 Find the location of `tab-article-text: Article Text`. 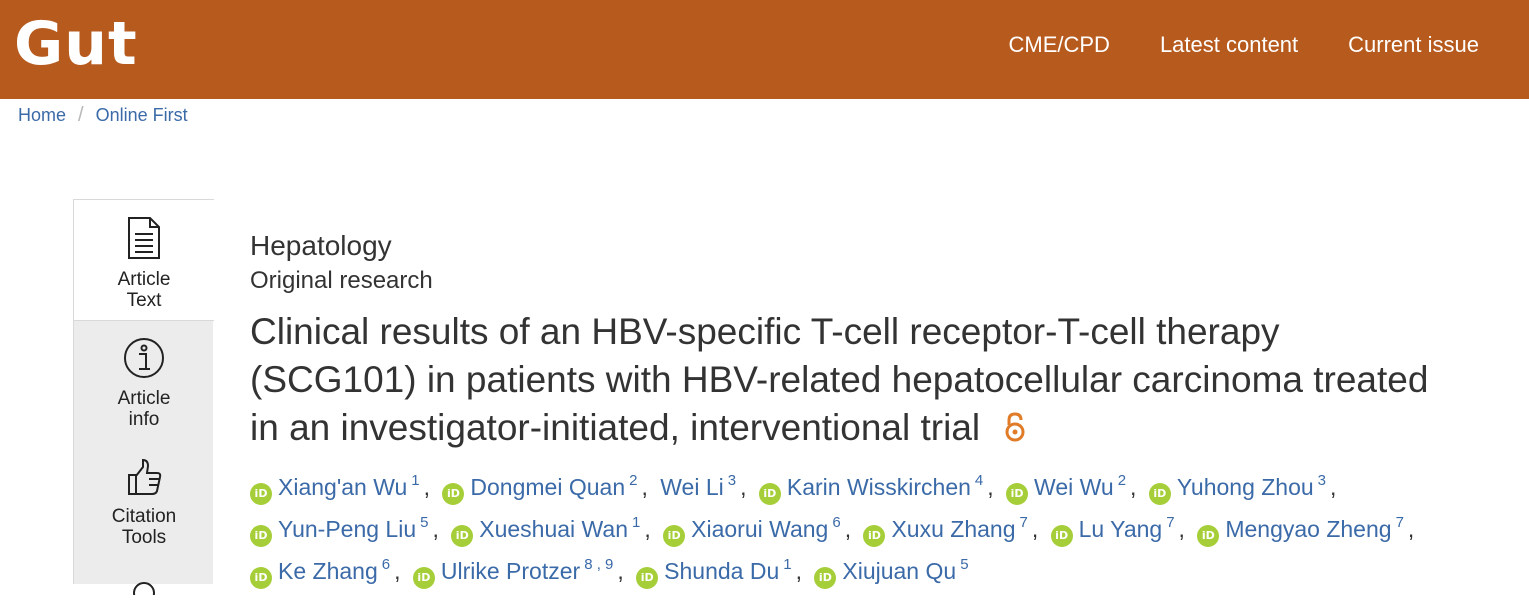

tab-article-text: Article Text is located at coordinates (144, 260).